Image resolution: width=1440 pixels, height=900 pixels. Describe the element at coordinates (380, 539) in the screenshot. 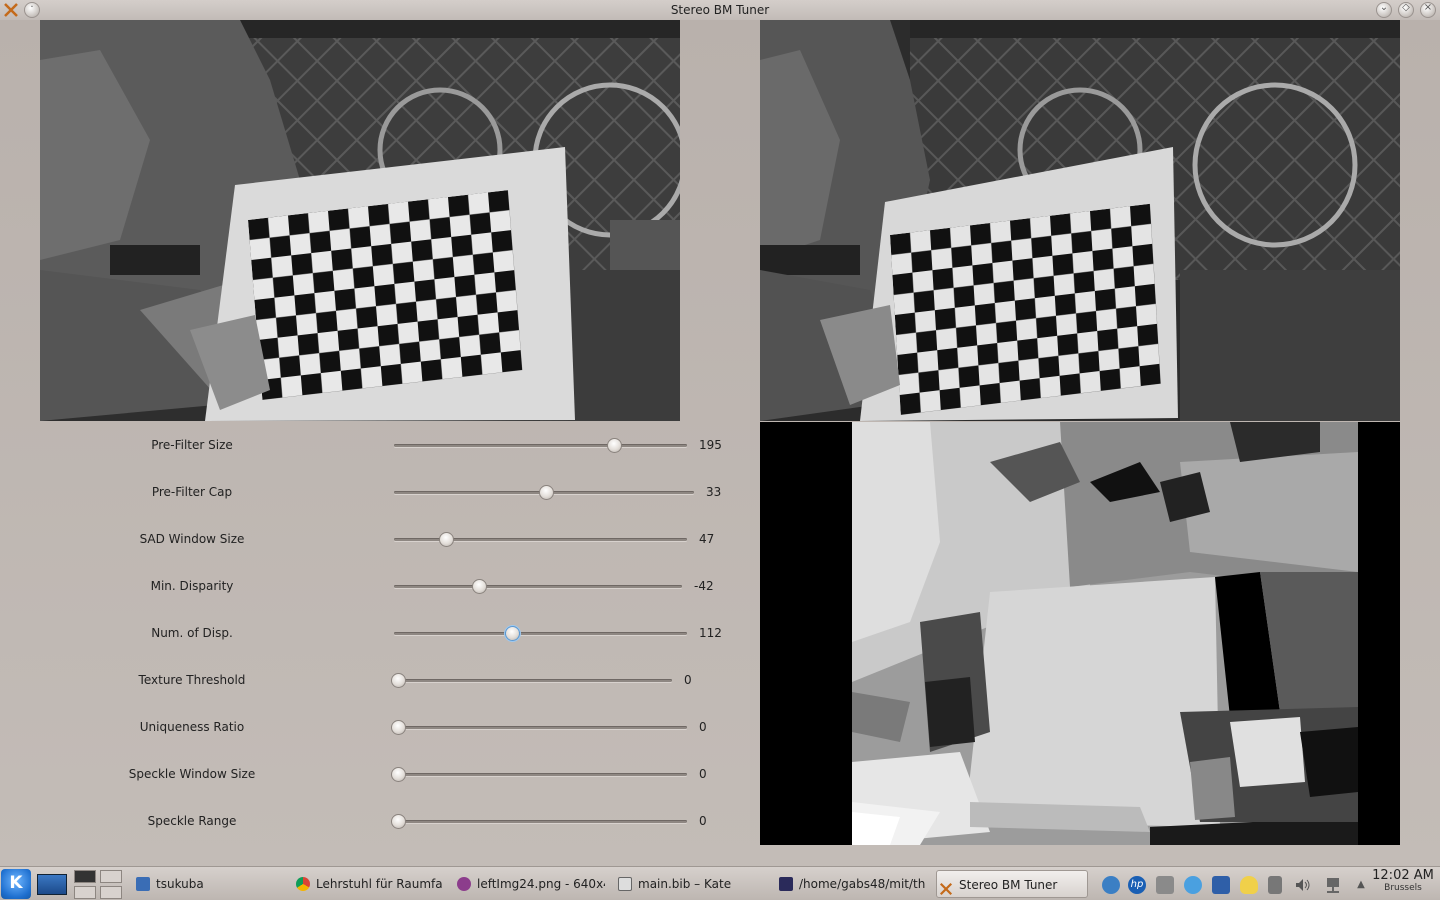

I see `slider-row: SAD Window Size 47` at that location.